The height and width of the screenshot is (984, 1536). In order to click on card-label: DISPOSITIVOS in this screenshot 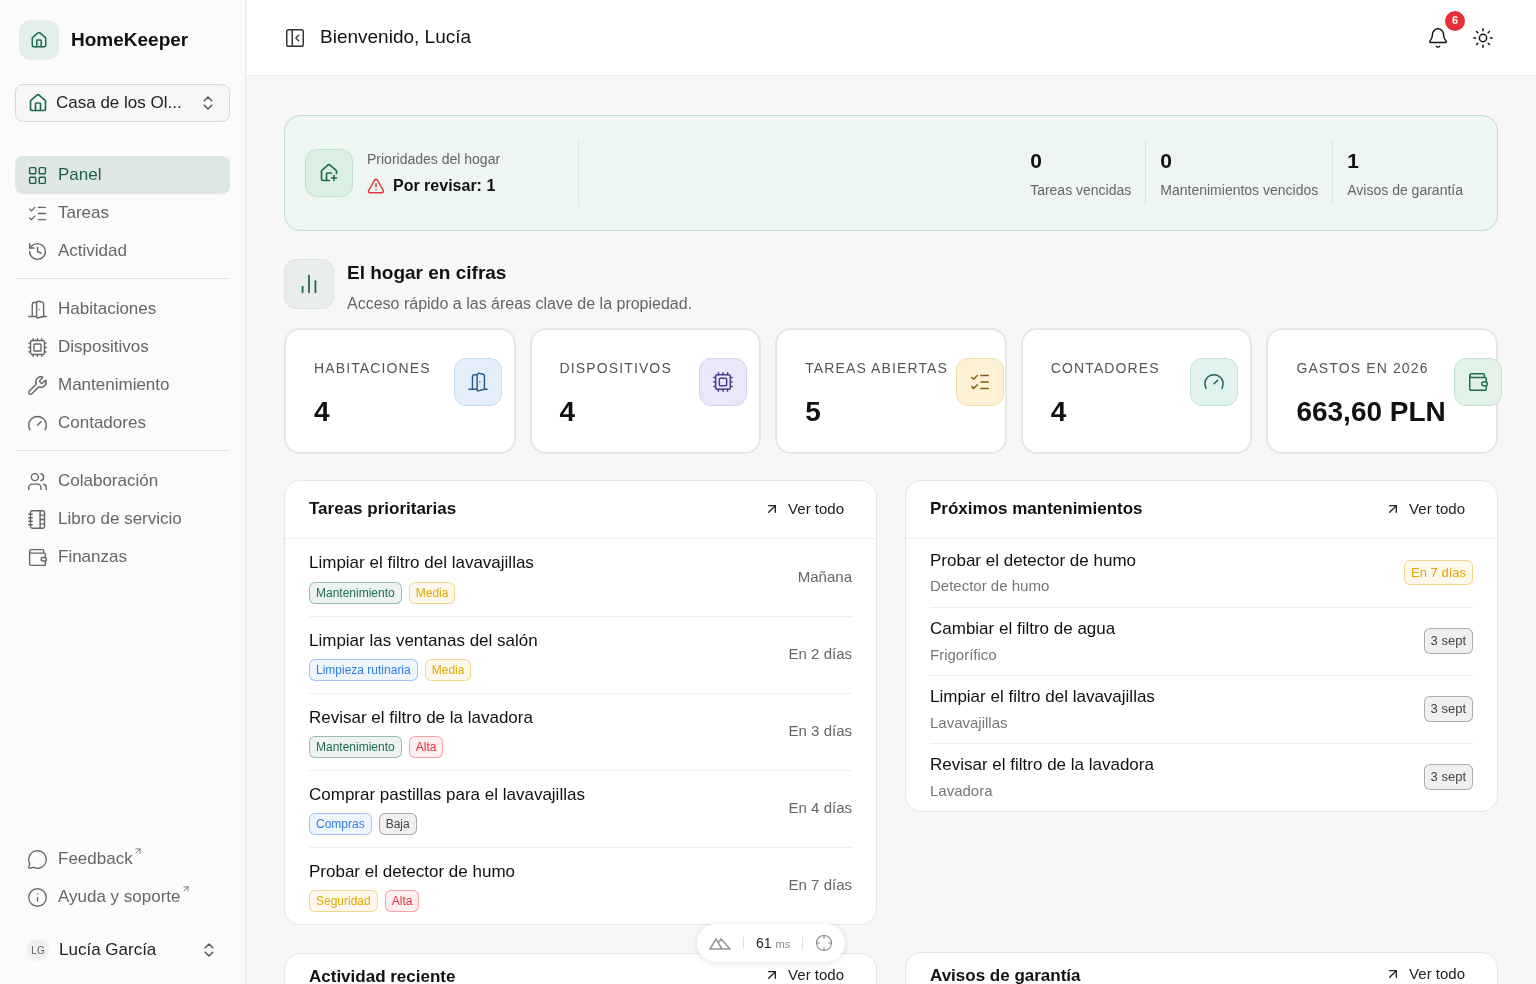, I will do `click(615, 368)`.